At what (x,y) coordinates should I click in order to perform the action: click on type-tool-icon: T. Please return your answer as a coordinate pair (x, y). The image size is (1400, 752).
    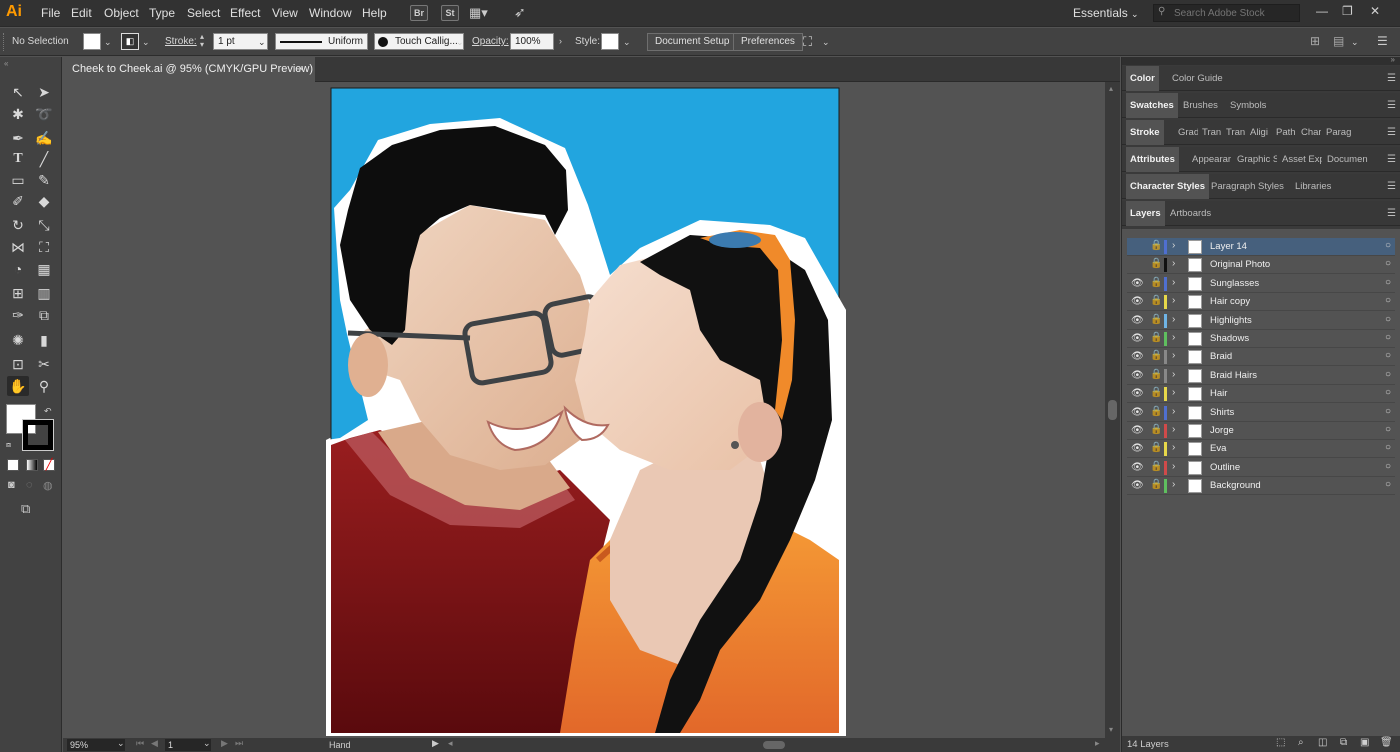
    Looking at the image, I should click on (18, 159).